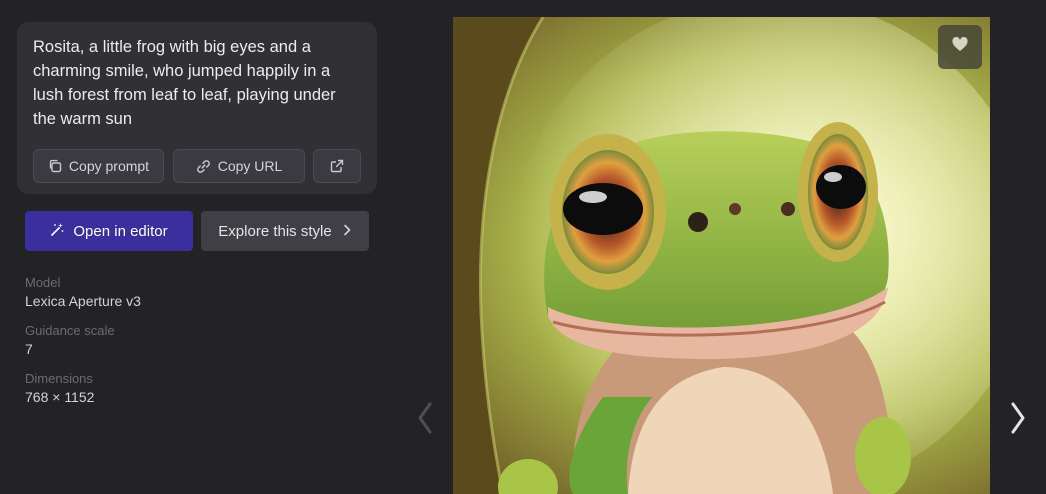 This screenshot has height=494, width=1046. I want to click on previous-image-button, so click(425, 420).